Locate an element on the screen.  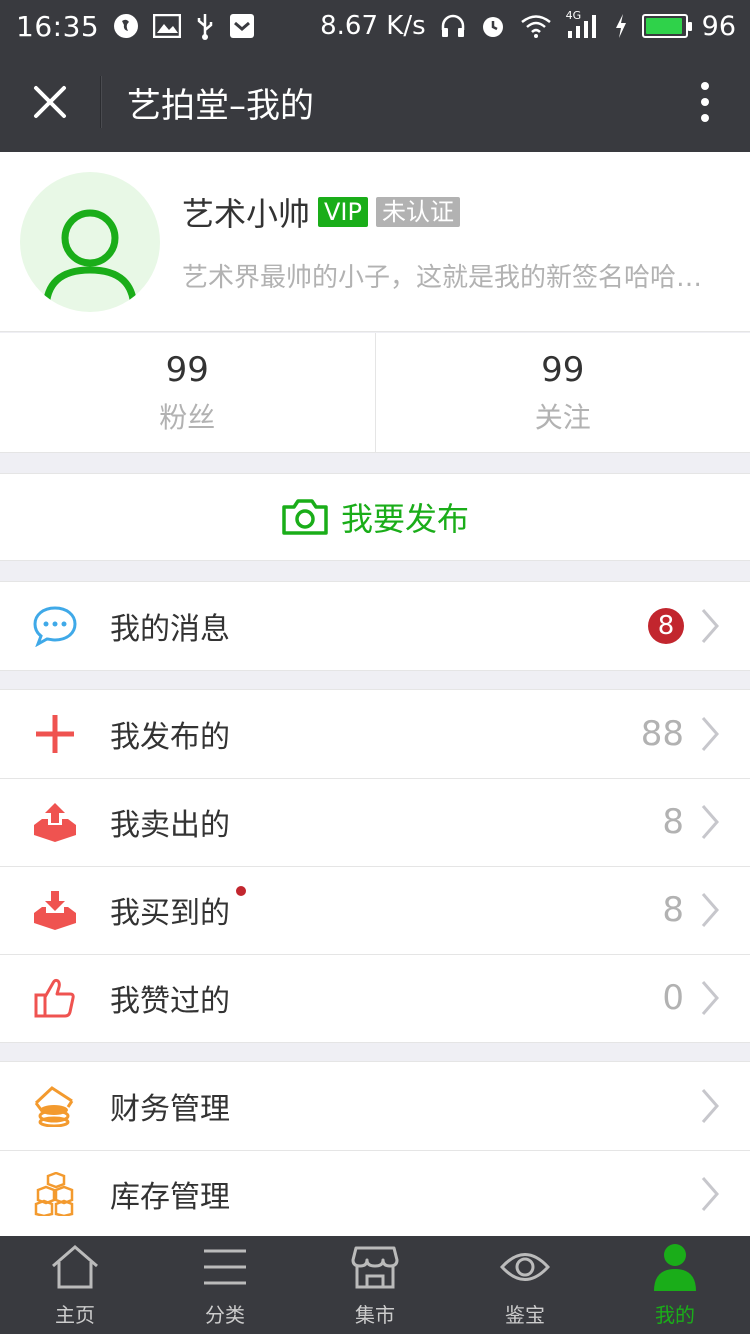
published-count: 88 is located at coordinates (662, 734).